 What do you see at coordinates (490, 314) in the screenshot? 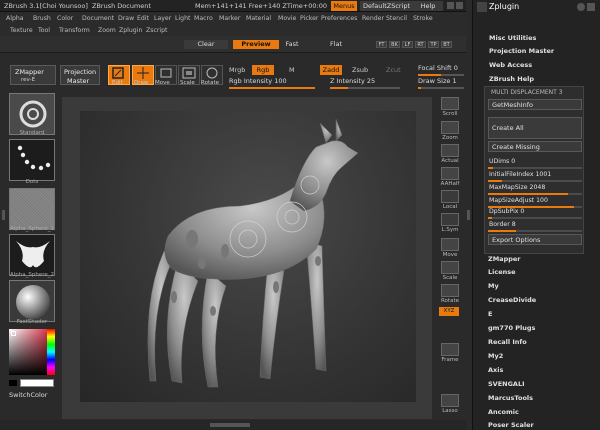
I see `plugin-e: E` at bounding box center [490, 314].